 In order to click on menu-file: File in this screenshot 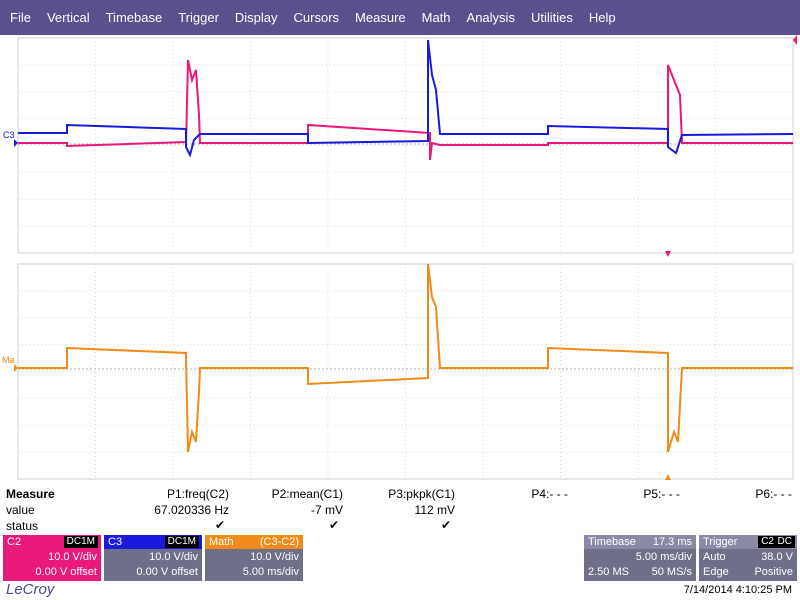, I will do `click(15, 17)`.